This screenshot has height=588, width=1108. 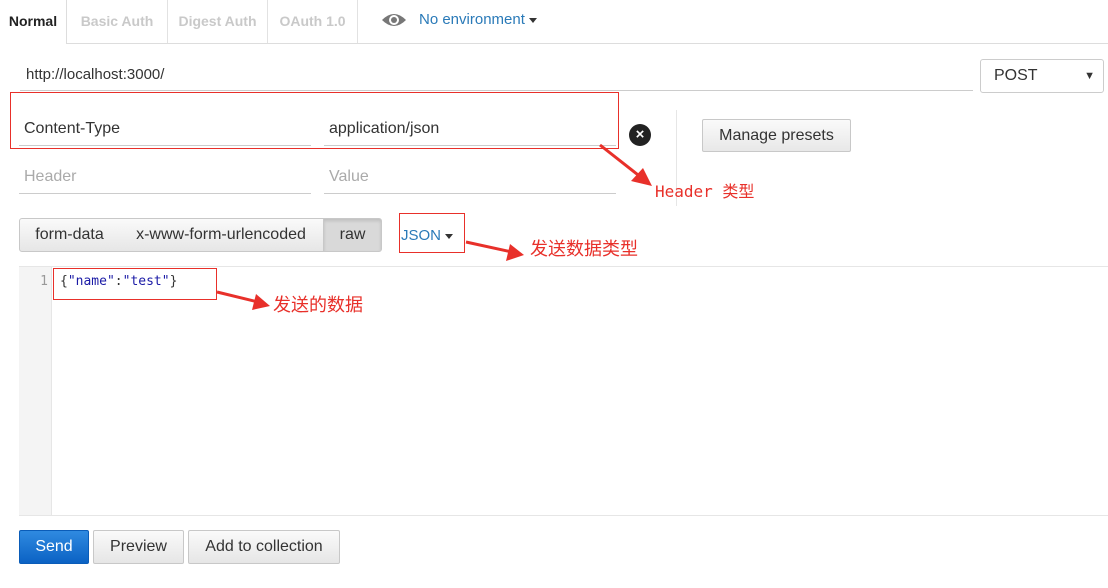 What do you see at coordinates (138, 547) in the screenshot?
I see `preview-button: Preview` at bounding box center [138, 547].